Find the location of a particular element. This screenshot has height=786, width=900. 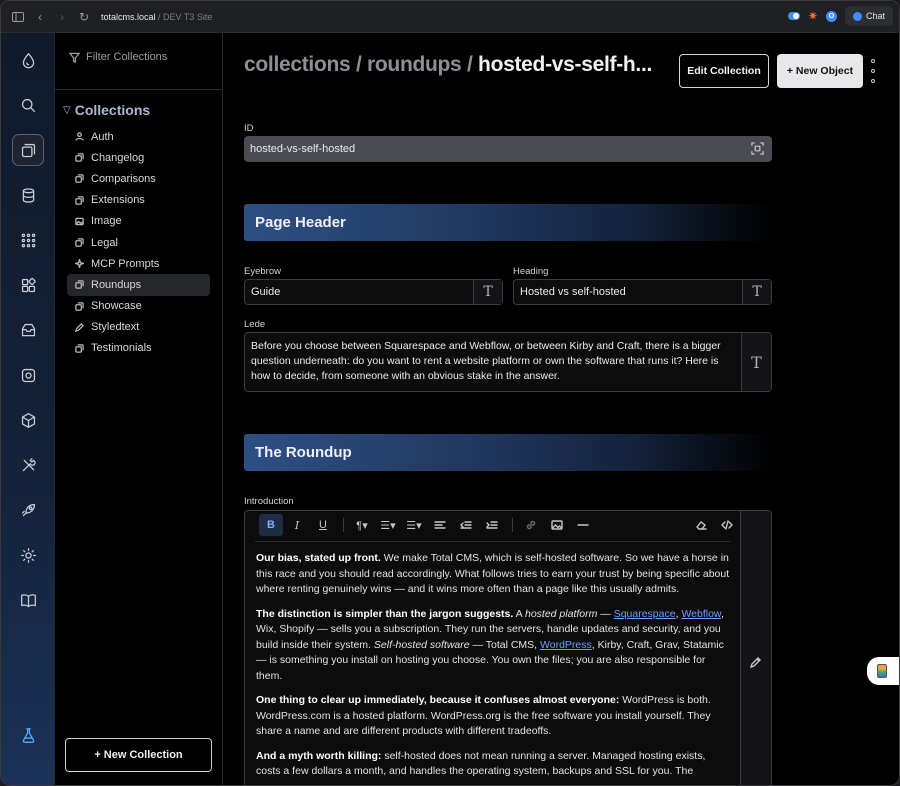

collections-section-toggle: ▽ Collections is located at coordinates (106, 110).